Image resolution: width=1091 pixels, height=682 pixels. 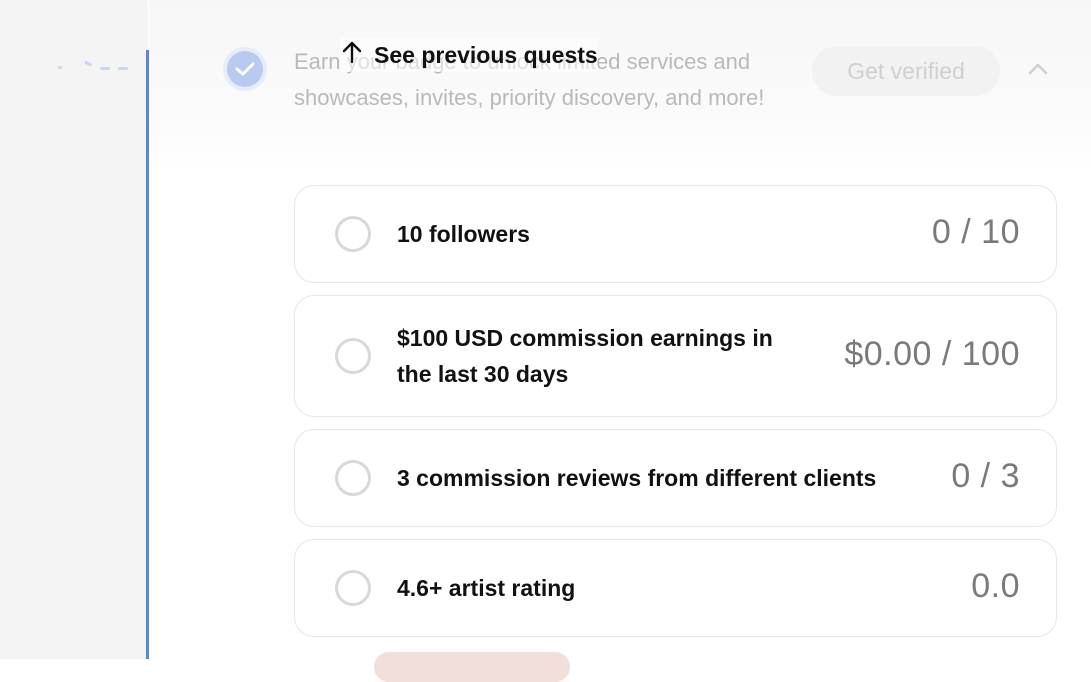 I want to click on rail-decoration, so click(x=96, y=67).